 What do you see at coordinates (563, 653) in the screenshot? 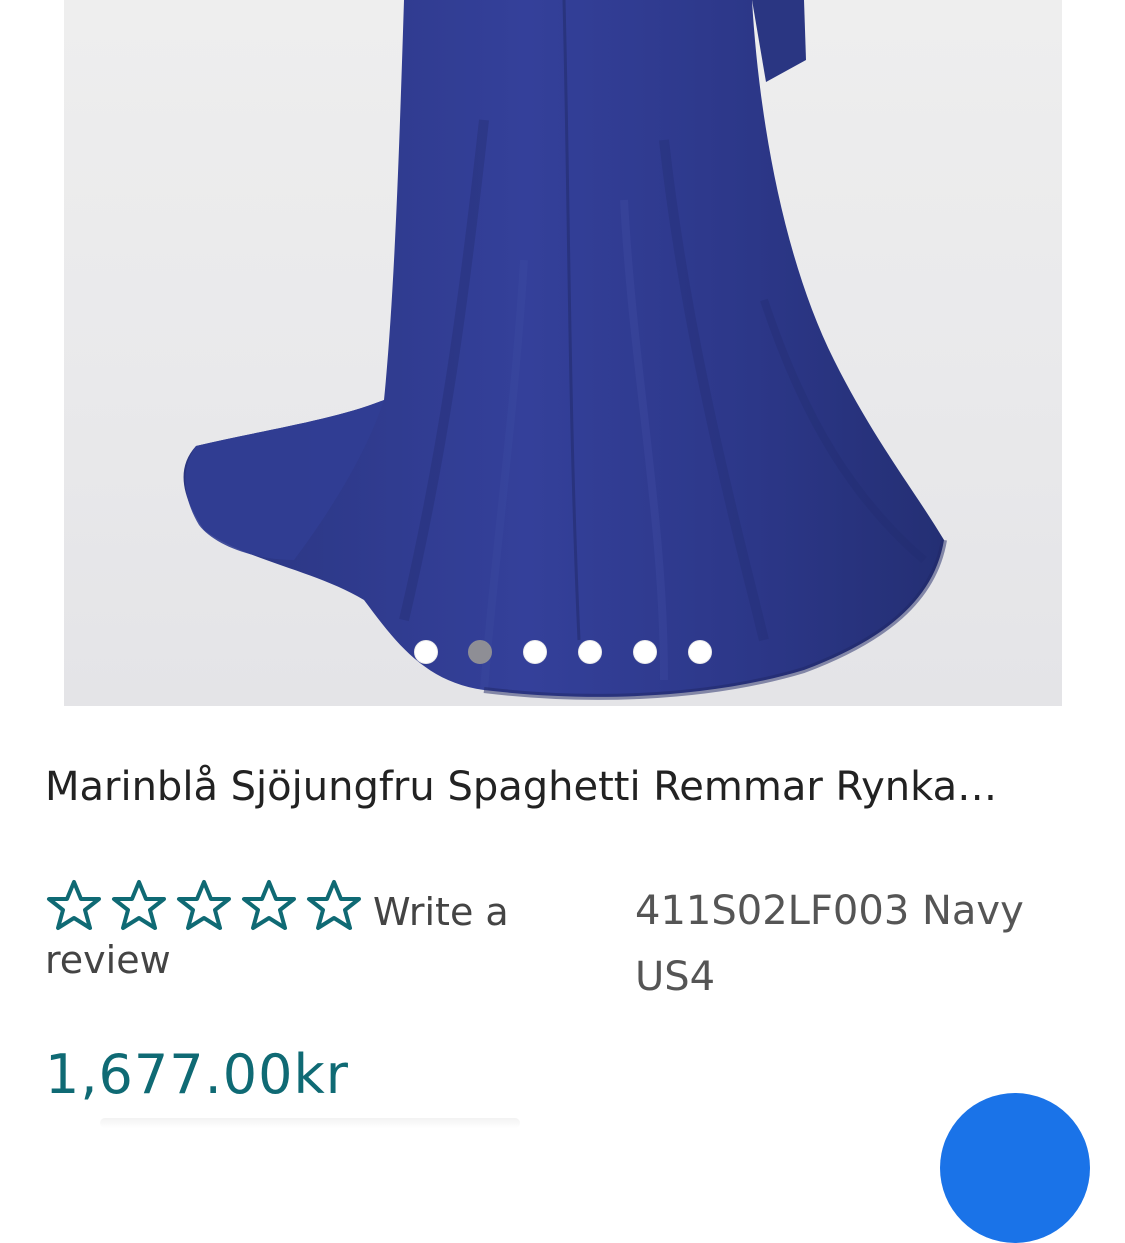
I see `gallery-pagination` at bounding box center [563, 653].